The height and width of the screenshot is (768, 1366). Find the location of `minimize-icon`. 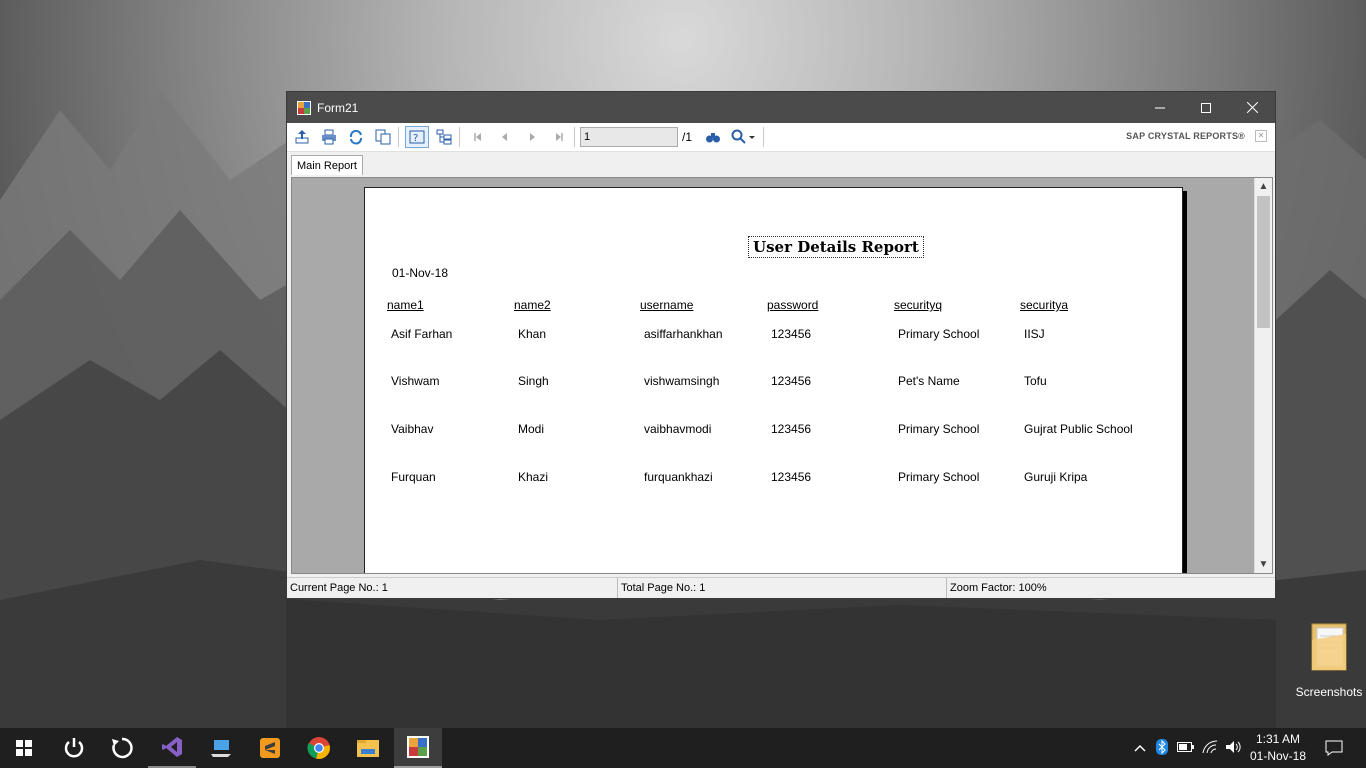

minimize-icon is located at coordinates (1160, 107).